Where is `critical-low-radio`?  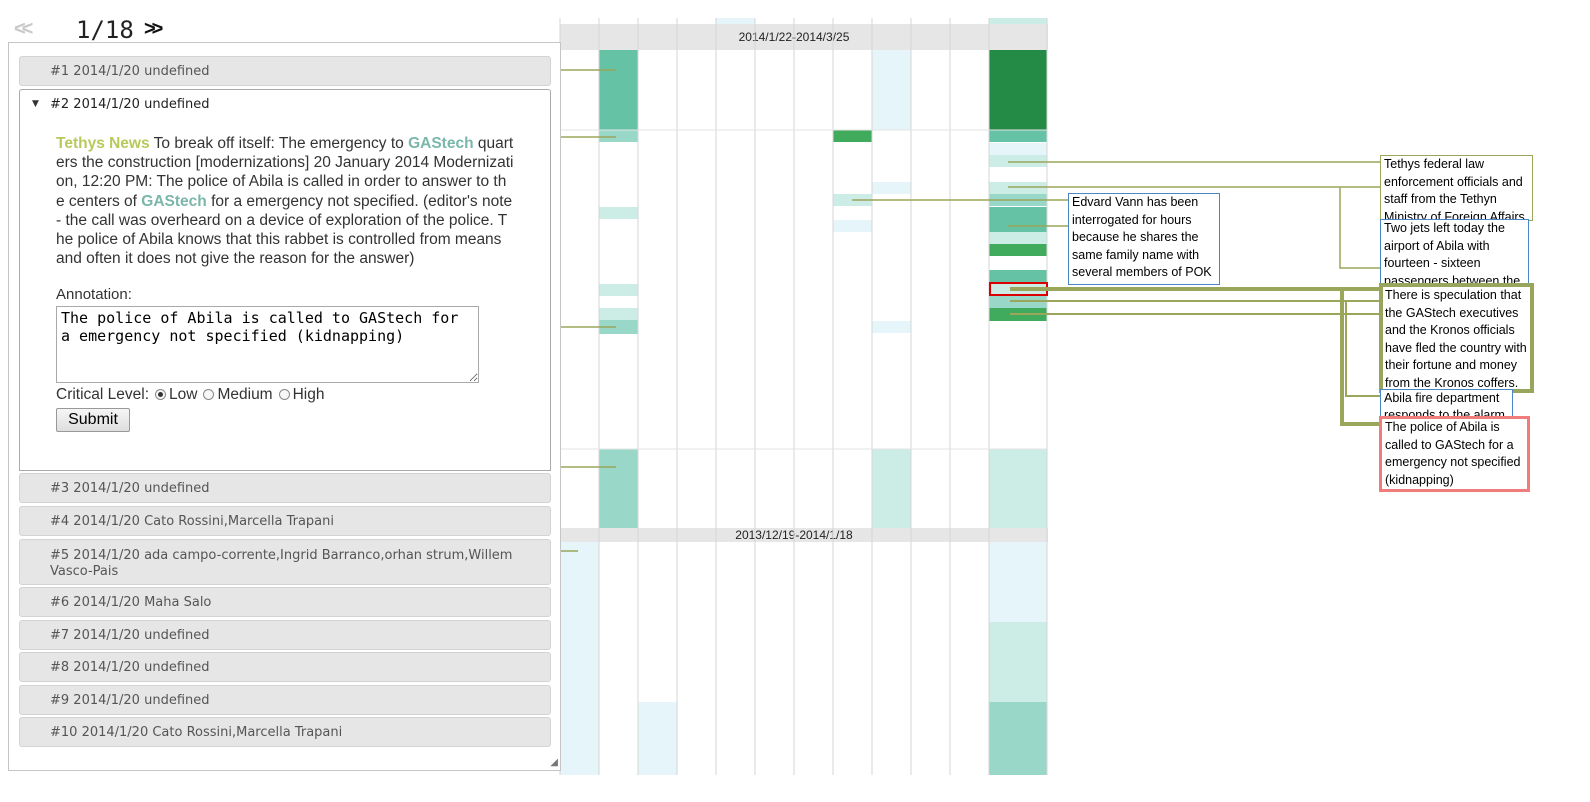
critical-low-radio is located at coordinates (161, 394).